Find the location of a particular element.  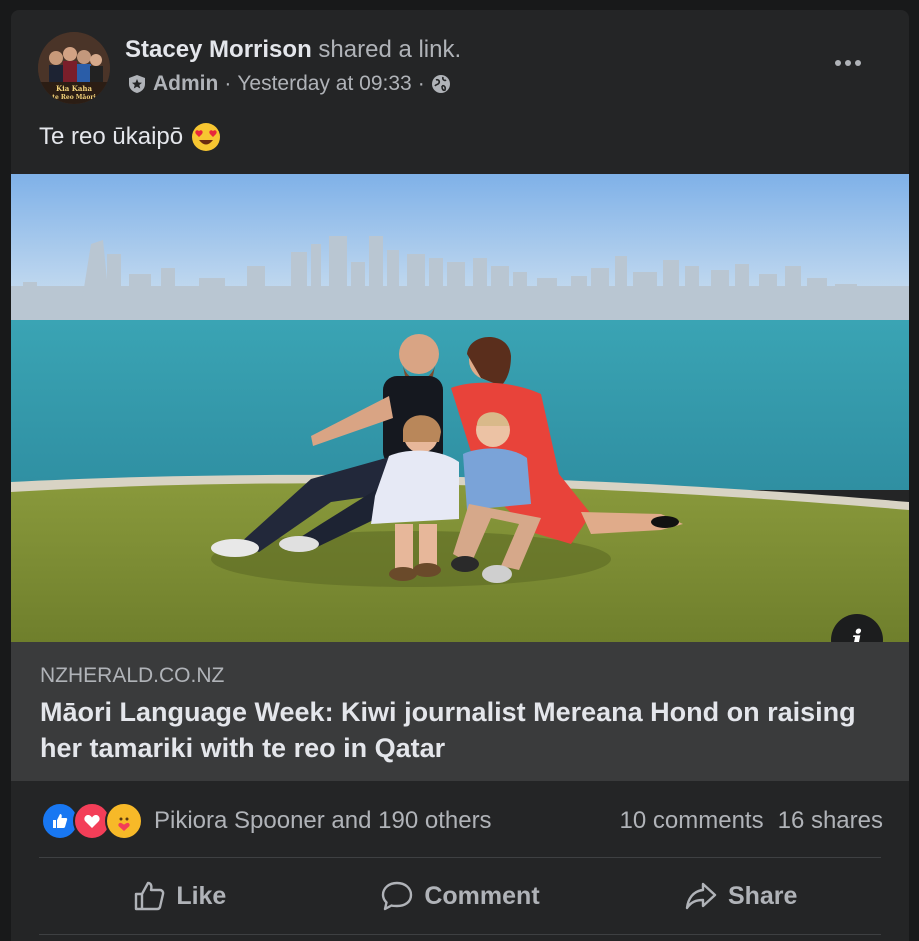

post-actions: Like Comment Share is located at coordinates (460, 896).